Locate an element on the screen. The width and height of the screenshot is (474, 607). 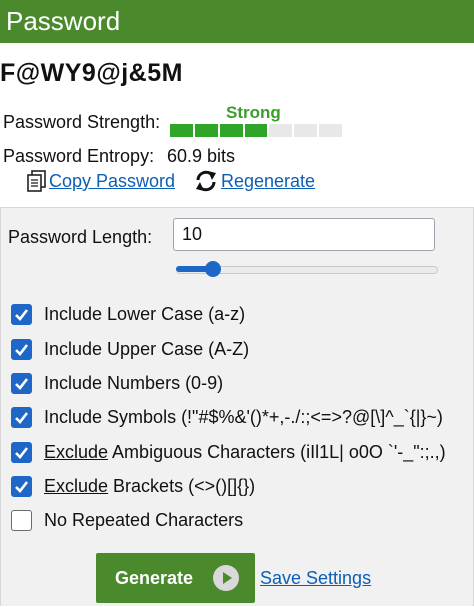
refresh-icon is located at coordinates (206, 181).